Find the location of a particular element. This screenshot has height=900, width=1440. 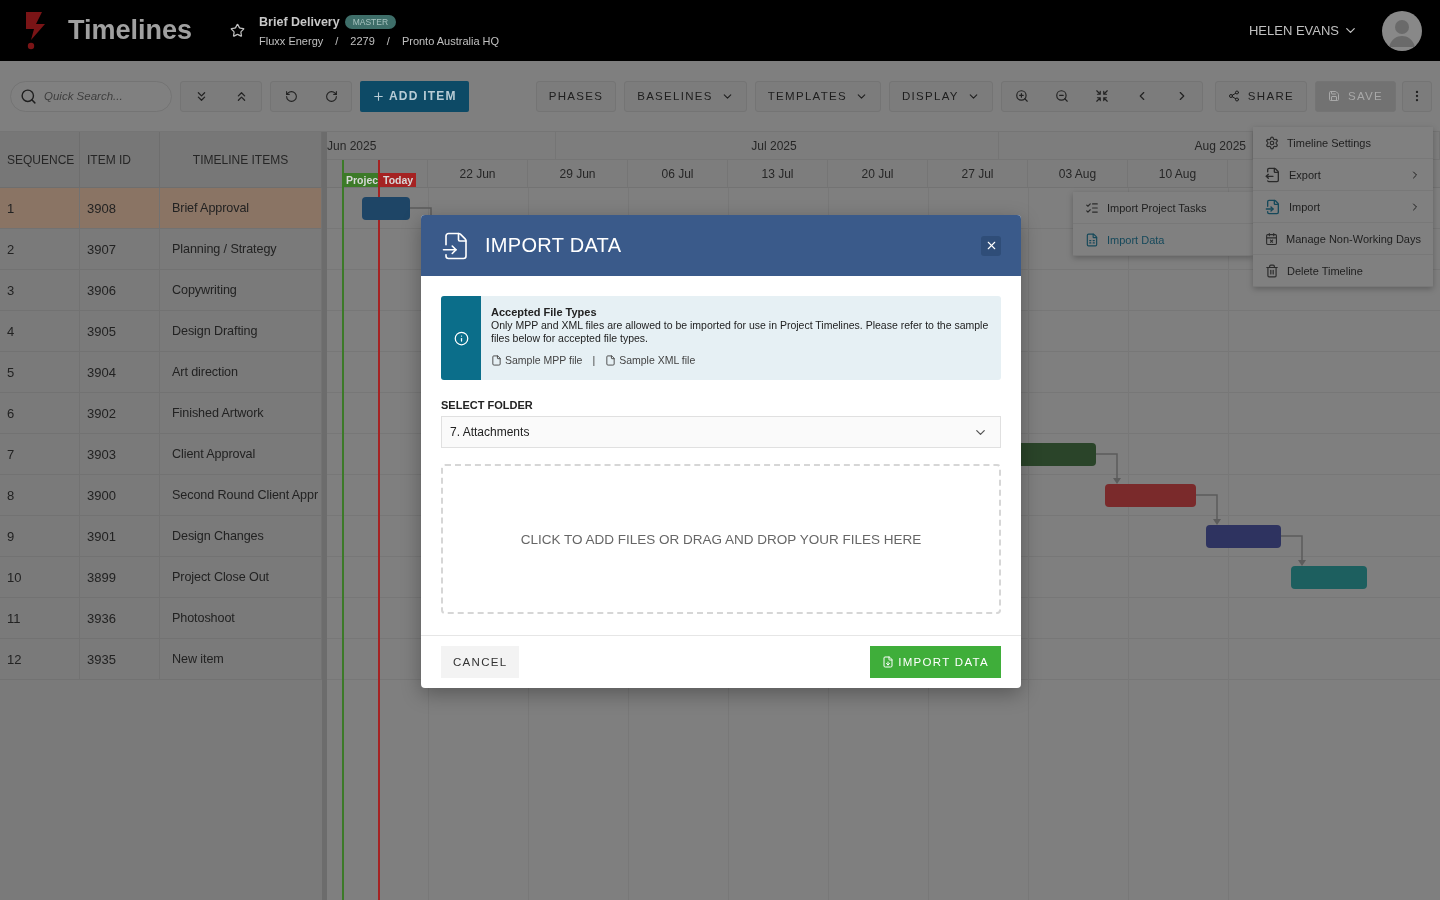

menu-item: Manage Non-Working Days is located at coordinates (1343, 239).